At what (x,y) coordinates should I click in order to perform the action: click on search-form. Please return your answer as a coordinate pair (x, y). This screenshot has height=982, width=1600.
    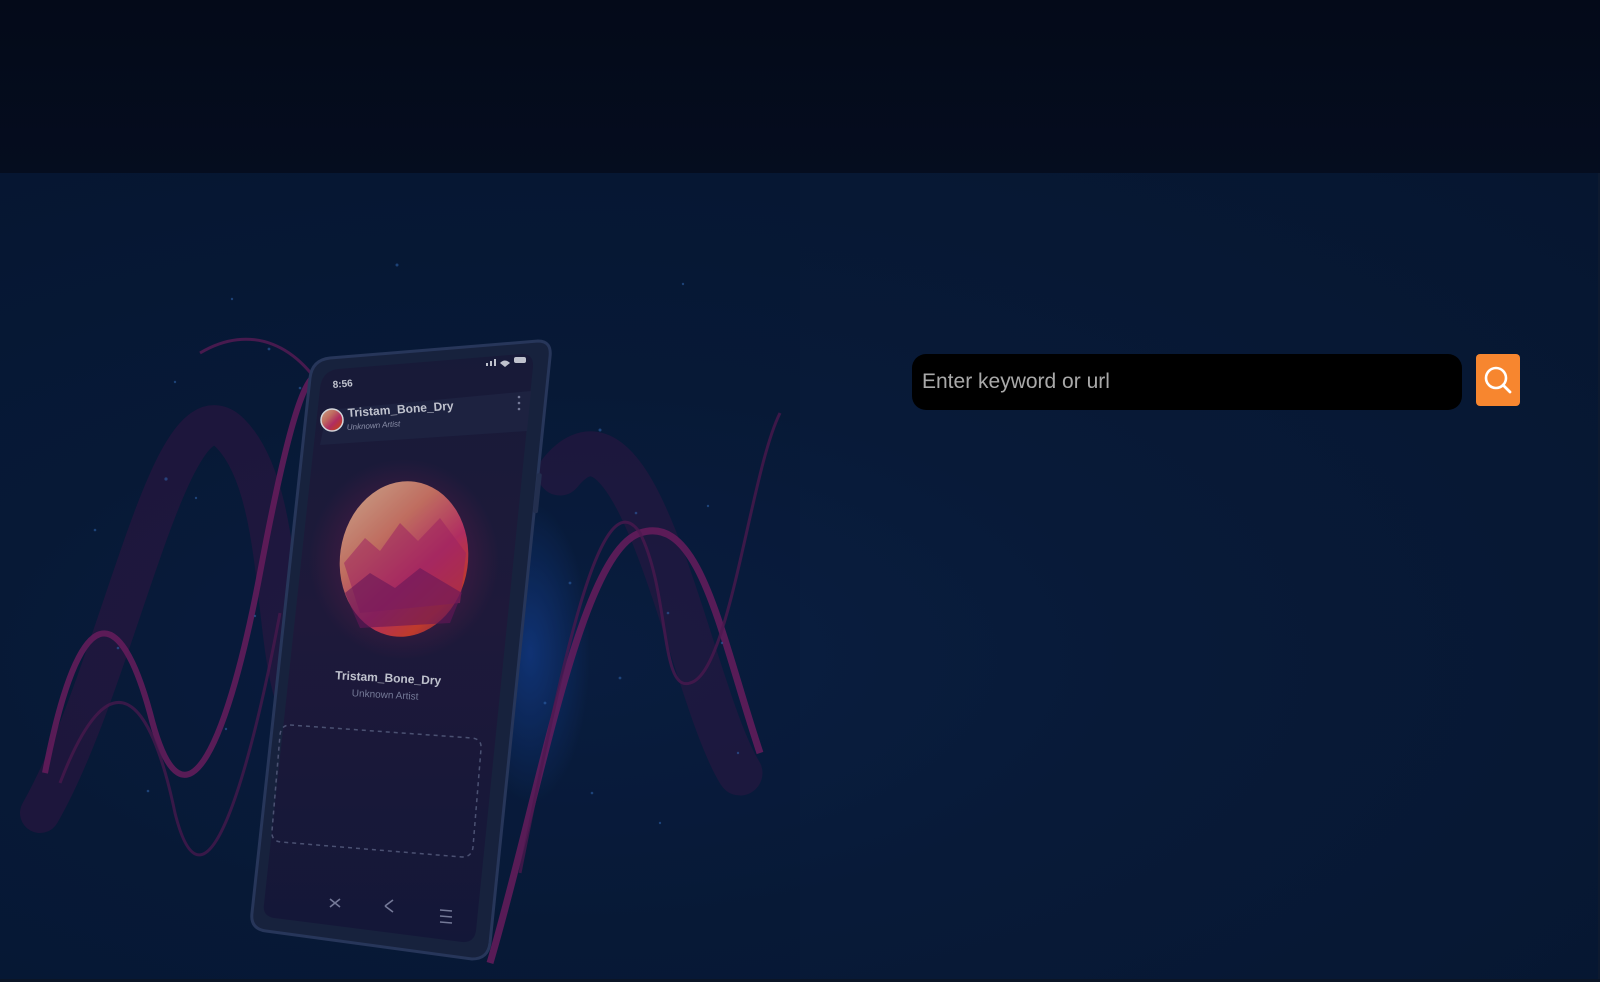
    Looking at the image, I should click on (1216, 382).